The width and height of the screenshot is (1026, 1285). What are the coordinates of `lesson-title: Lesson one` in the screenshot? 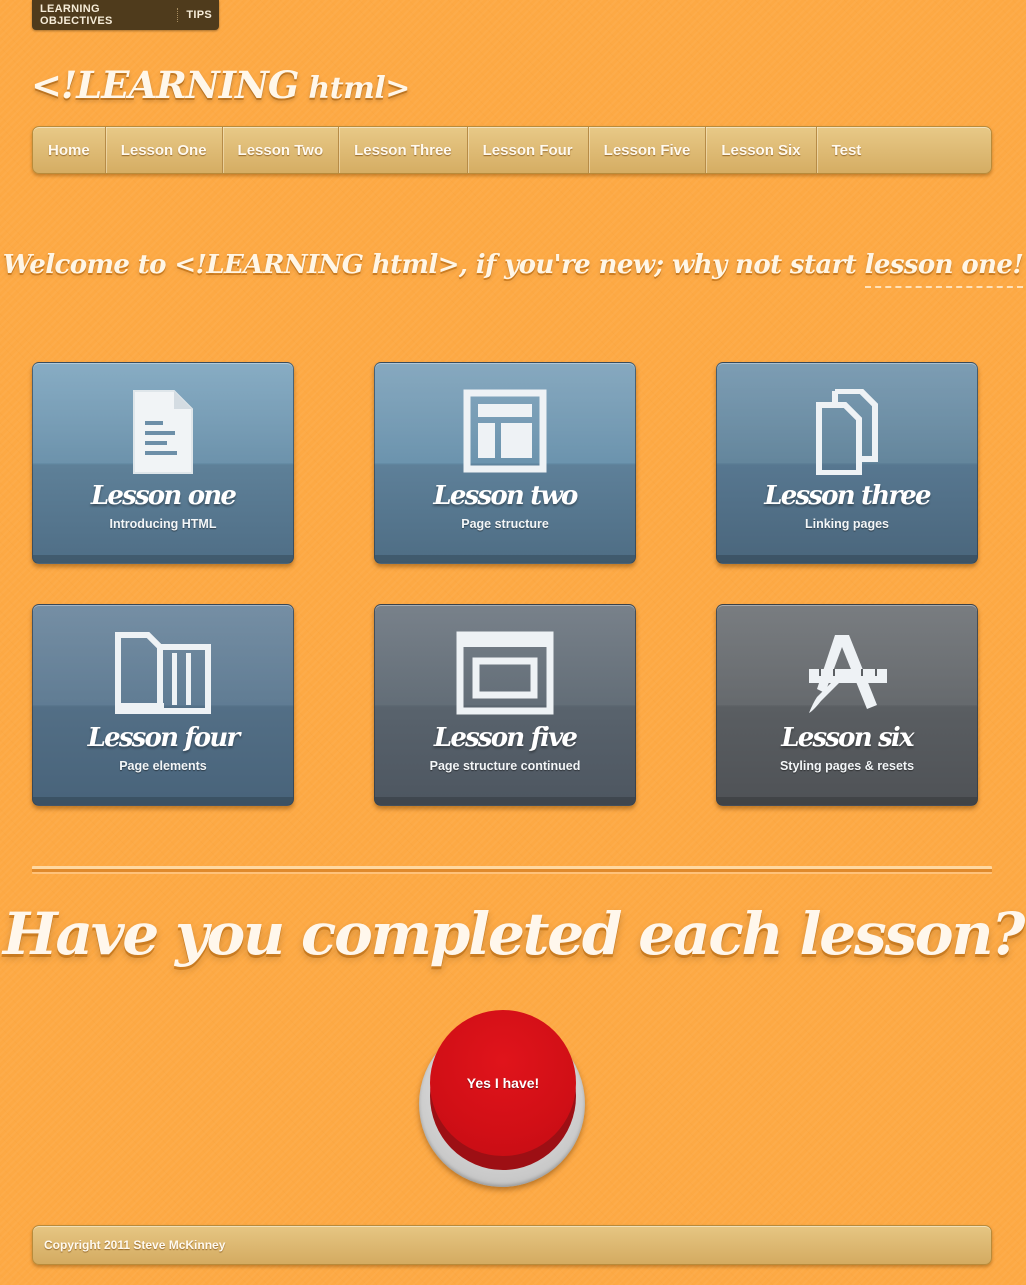 It's located at (163, 496).